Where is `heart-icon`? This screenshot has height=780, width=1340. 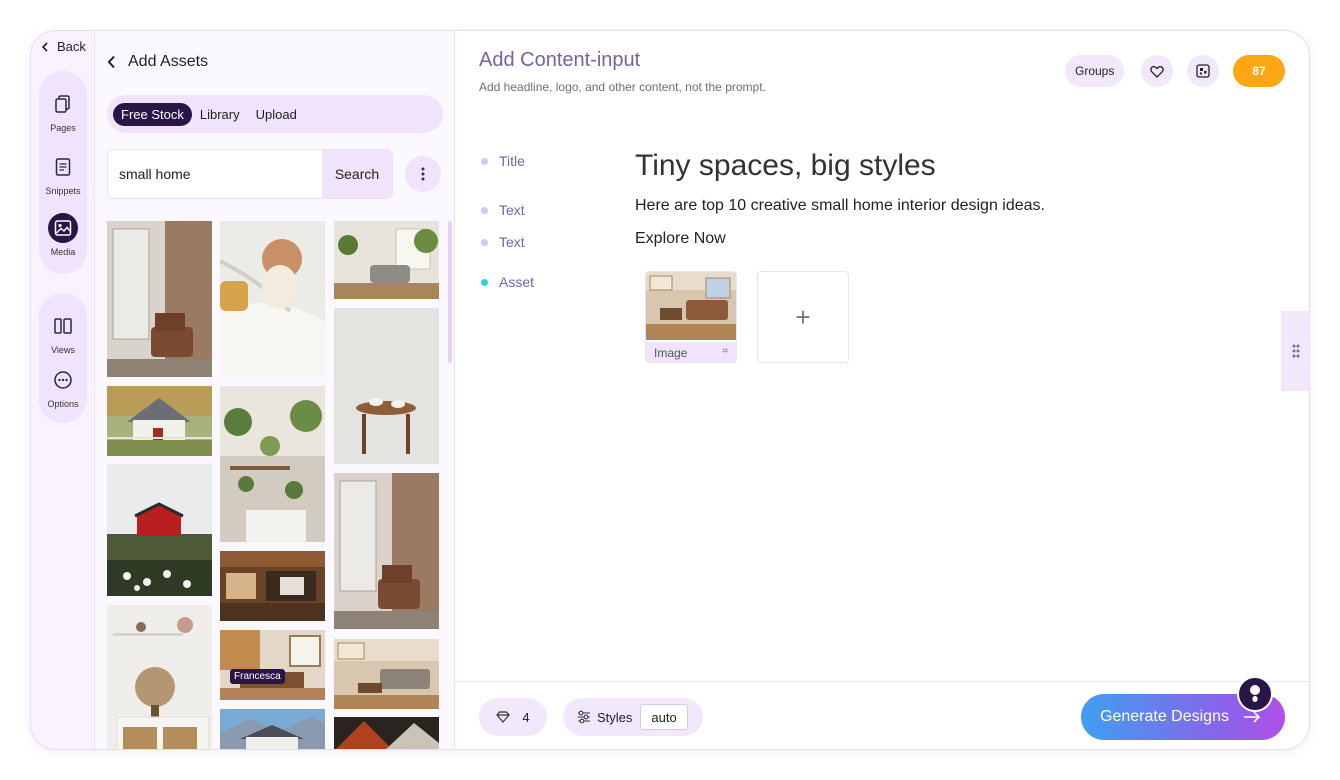 heart-icon is located at coordinates (1157, 71).